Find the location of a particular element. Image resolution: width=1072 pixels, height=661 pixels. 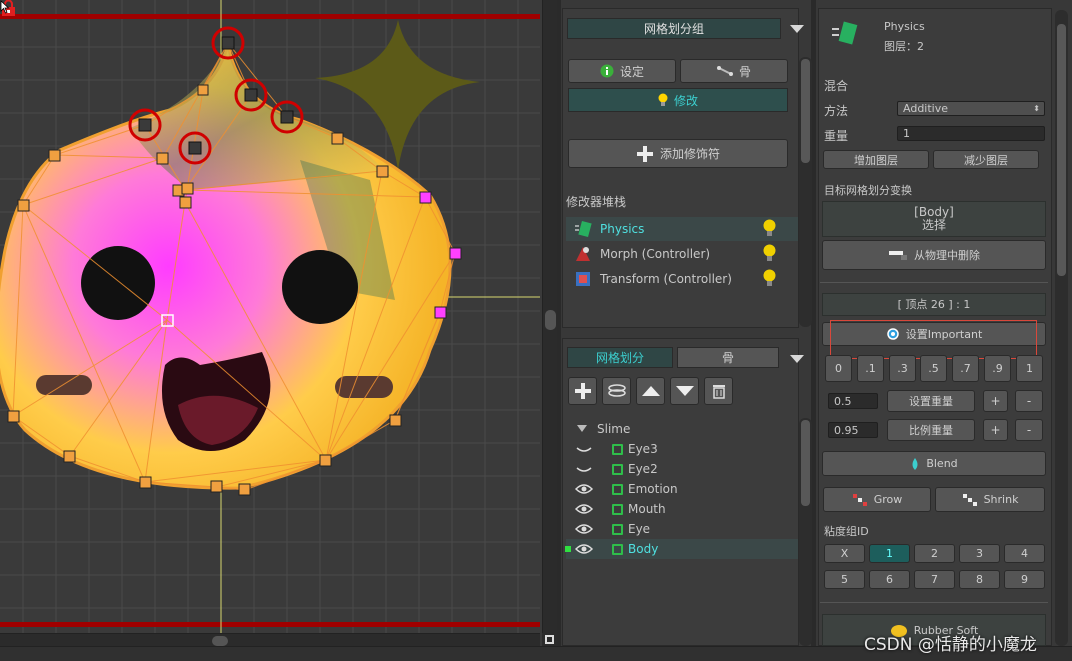

method-dropdown: Additive ⬍ is located at coordinates (971, 108).